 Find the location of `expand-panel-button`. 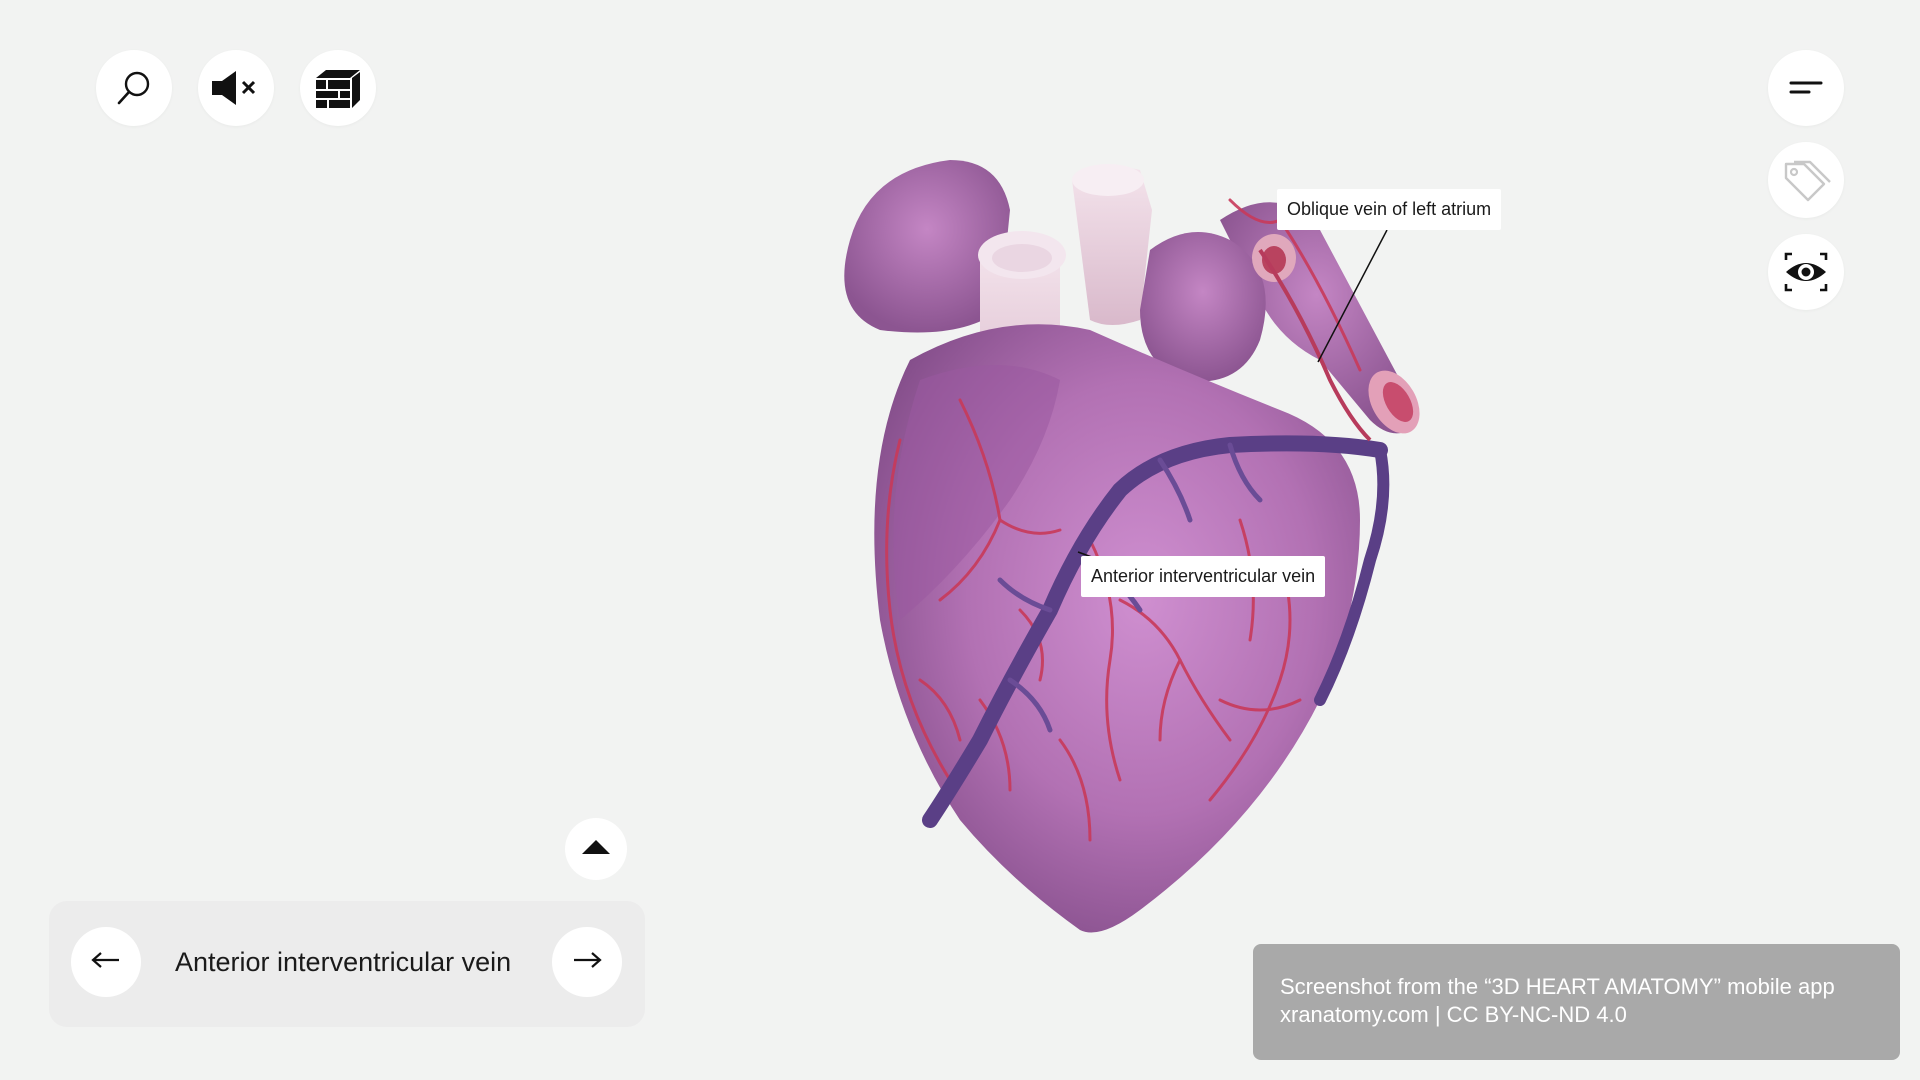

expand-panel-button is located at coordinates (596, 849).